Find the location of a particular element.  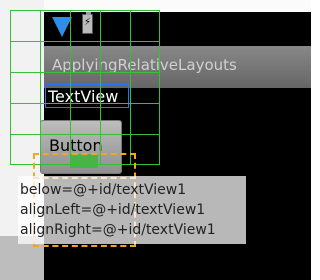

tooltip-line-align-right: alignRight=@+id/textView1 is located at coordinates (118, 230).